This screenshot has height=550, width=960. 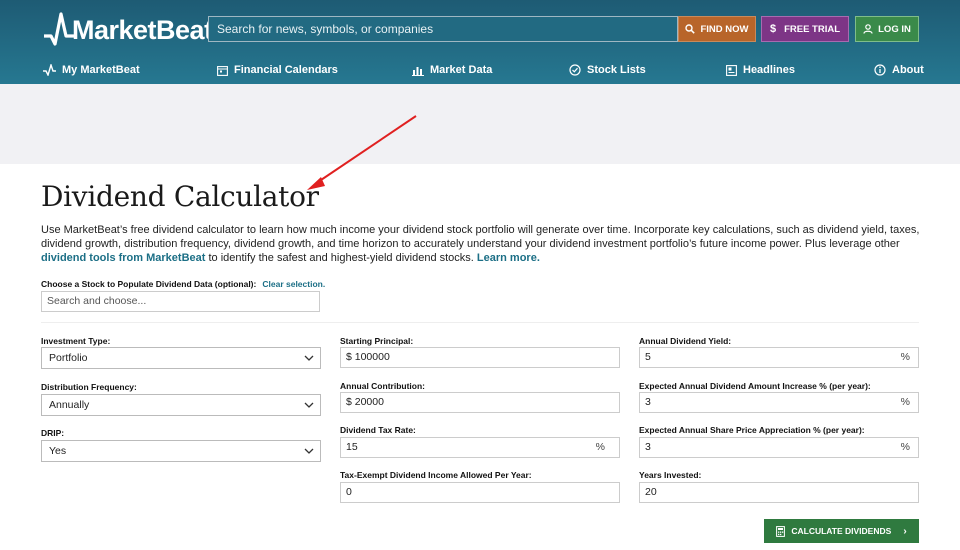 What do you see at coordinates (648, 357) in the screenshot?
I see `annual-dividend-yield-value: 5` at bounding box center [648, 357].